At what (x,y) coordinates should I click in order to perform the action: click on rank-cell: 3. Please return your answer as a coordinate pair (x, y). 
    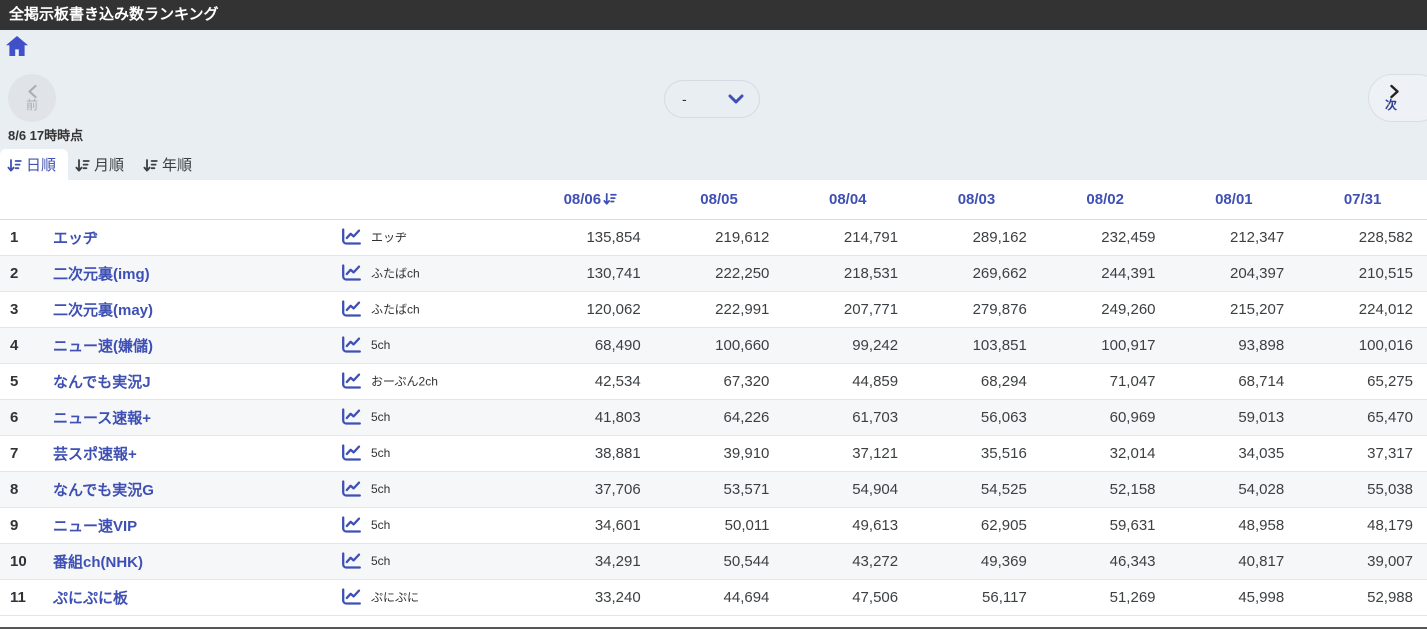
    Looking at the image, I should click on (14, 309).